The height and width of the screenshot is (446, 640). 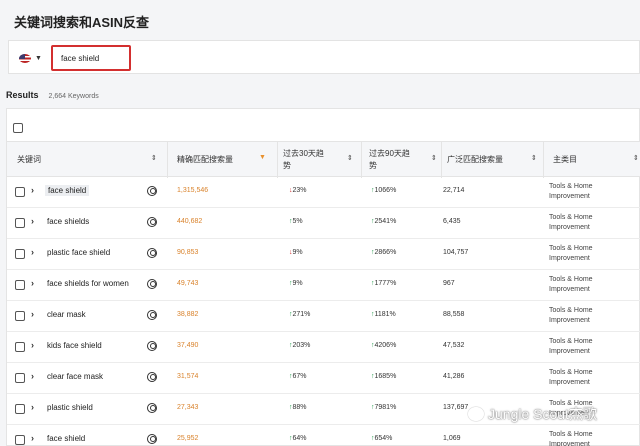 What do you see at coordinates (91, 58) in the screenshot?
I see `keyword-search-input` at bounding box center [91, 58].